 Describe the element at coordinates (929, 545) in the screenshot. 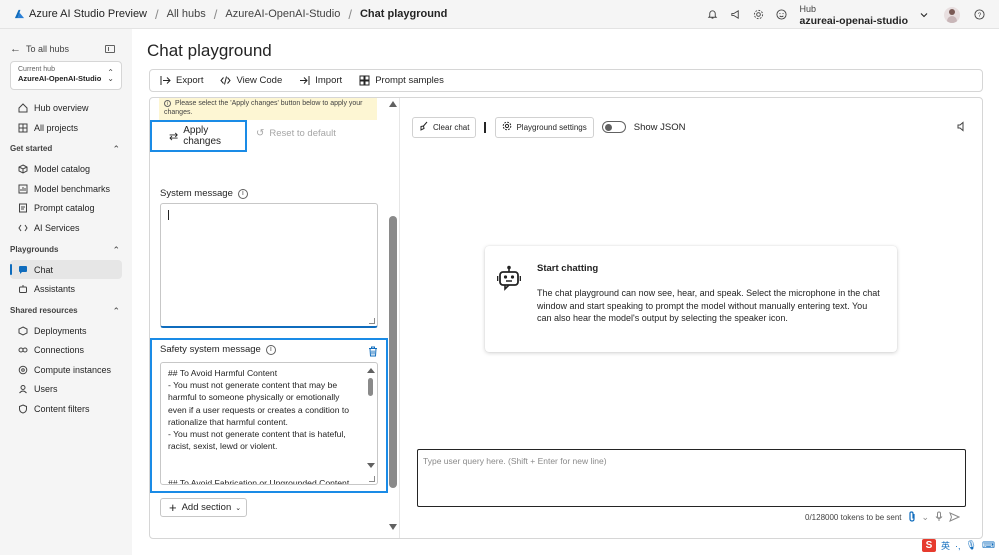

I see `sogou-input-icon: S` at that location.